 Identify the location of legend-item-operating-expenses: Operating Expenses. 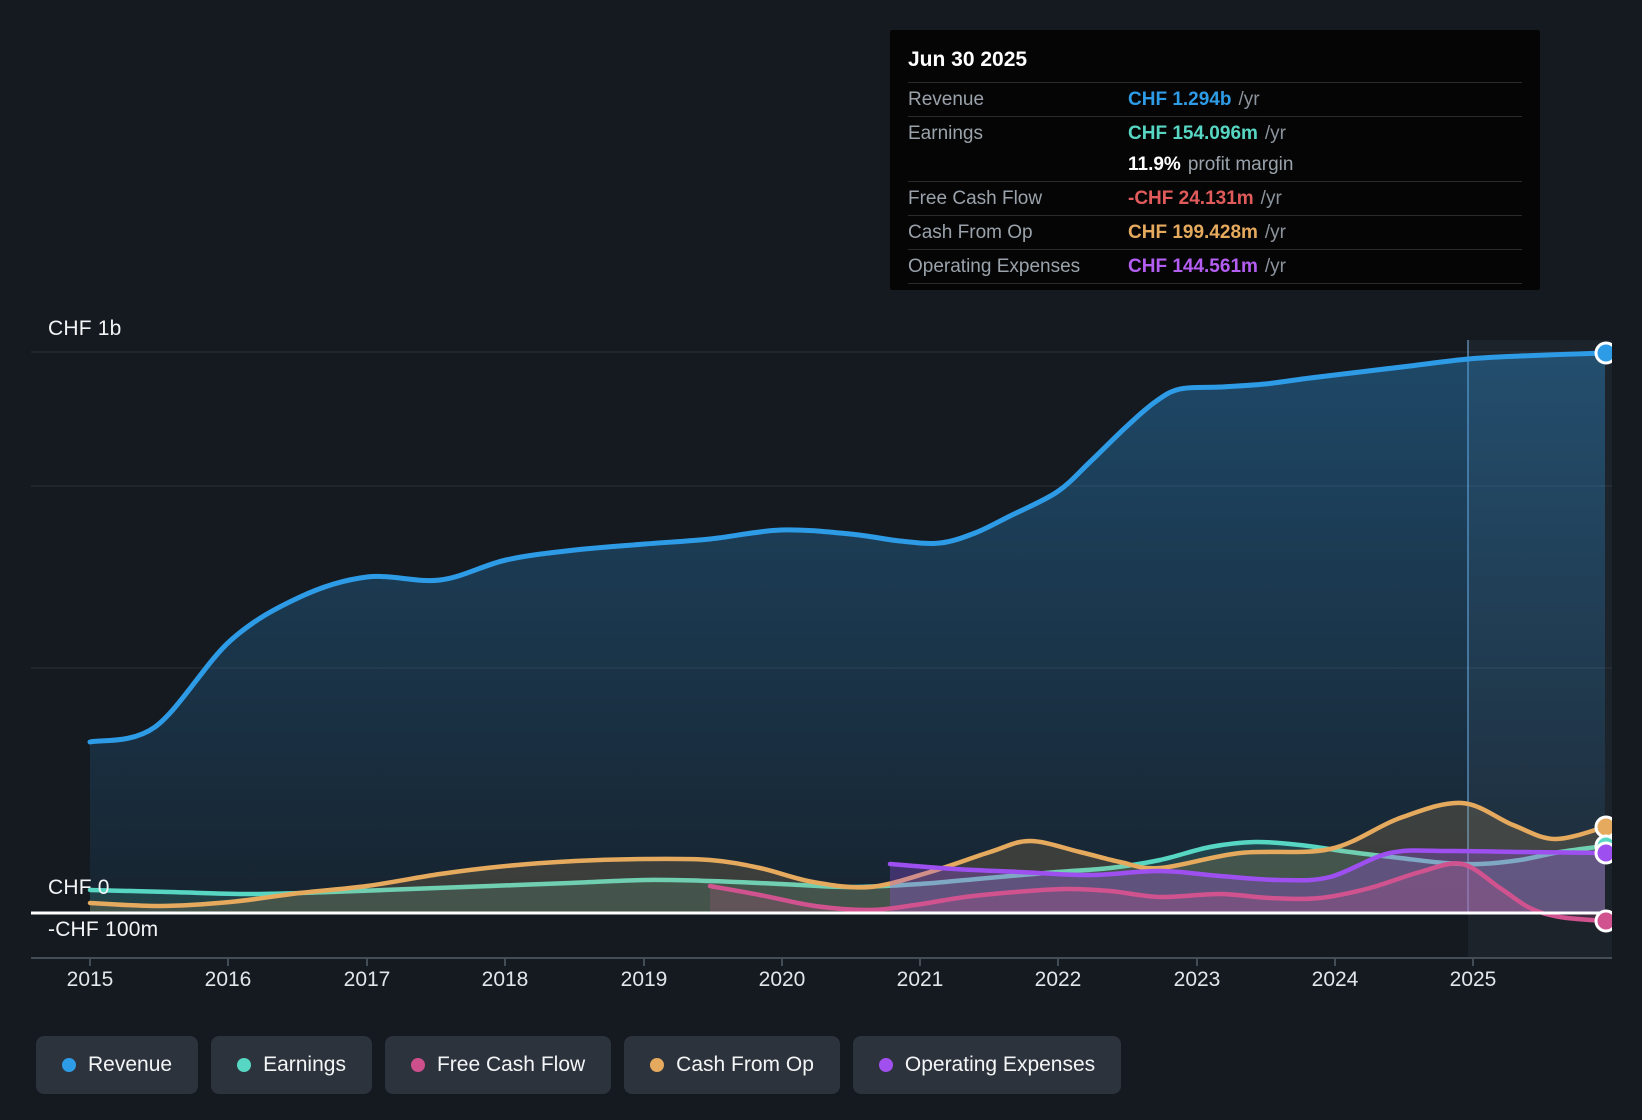
(987, 1065).